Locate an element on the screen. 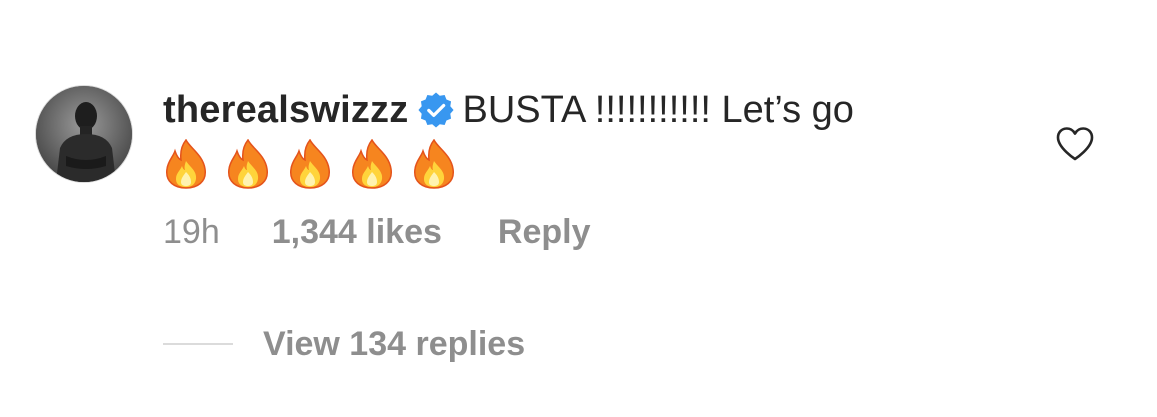  comment-meta: 19h 1,344 likes Reply is located at coordinates (376, 232).